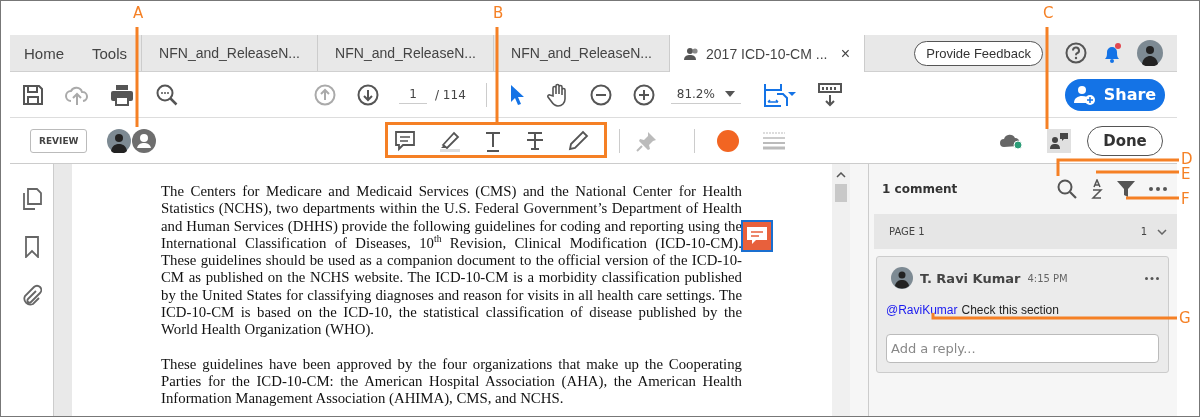 This screenshot has width=1200, height=417. What do you see at coordinates (757, 236) in the screenshot?
I see `sticky-note-icon` at bounding box center [757, 236].